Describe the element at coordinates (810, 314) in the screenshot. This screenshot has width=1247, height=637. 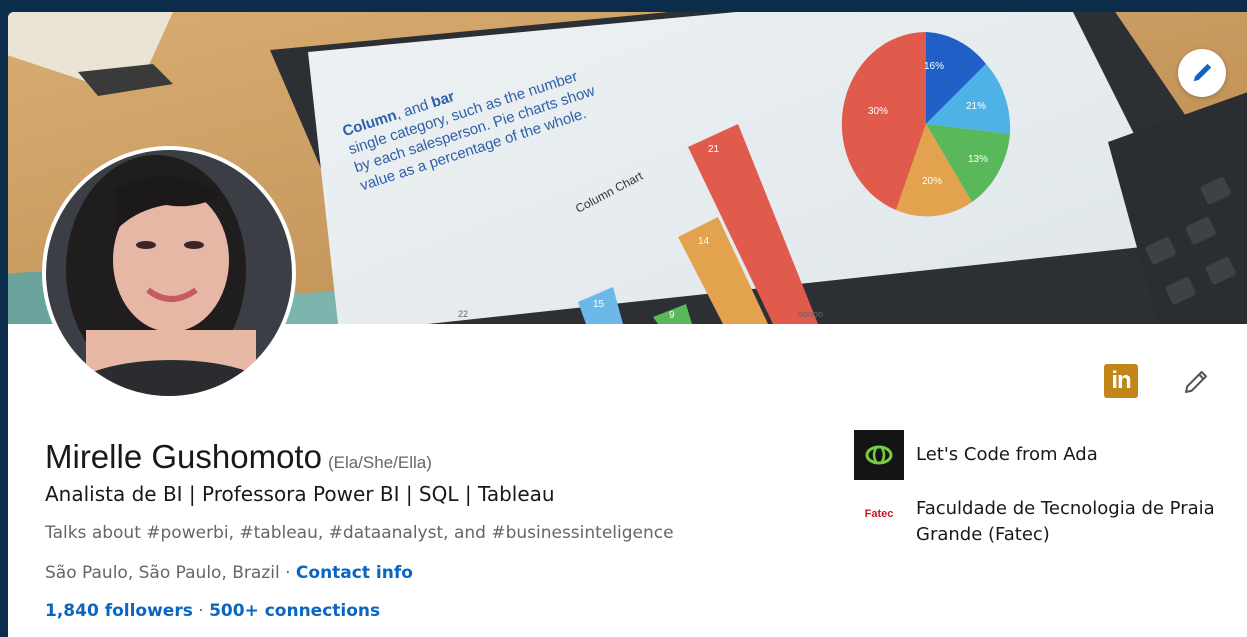
I see `svg-text: ooooo` at that location.